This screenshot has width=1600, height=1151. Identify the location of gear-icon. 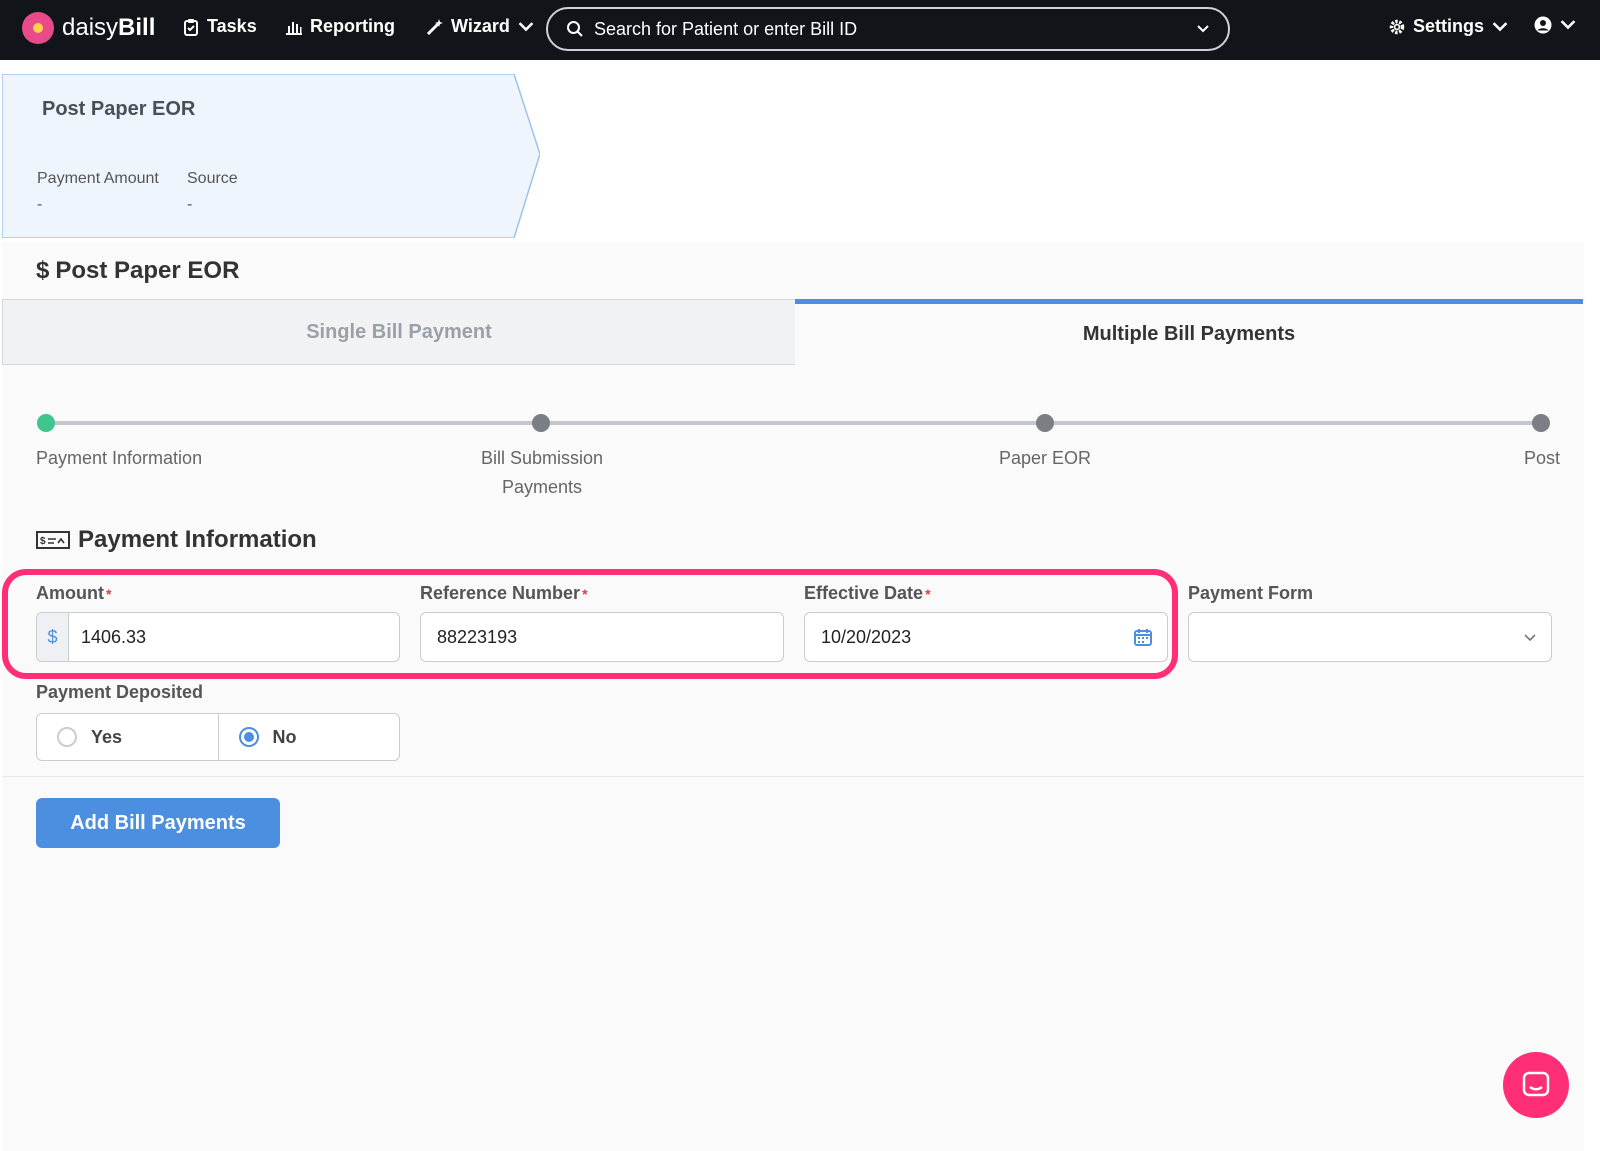
(1397, 26).